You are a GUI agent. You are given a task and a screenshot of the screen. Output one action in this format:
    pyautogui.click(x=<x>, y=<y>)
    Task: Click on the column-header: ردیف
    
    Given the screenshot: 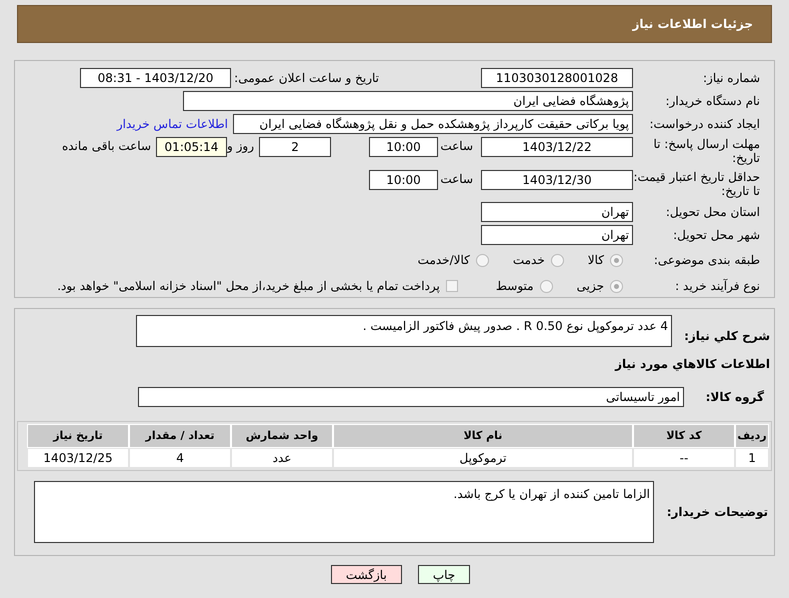 What is the action you would take?
    pyautogui.click(x=752, y=436)
    